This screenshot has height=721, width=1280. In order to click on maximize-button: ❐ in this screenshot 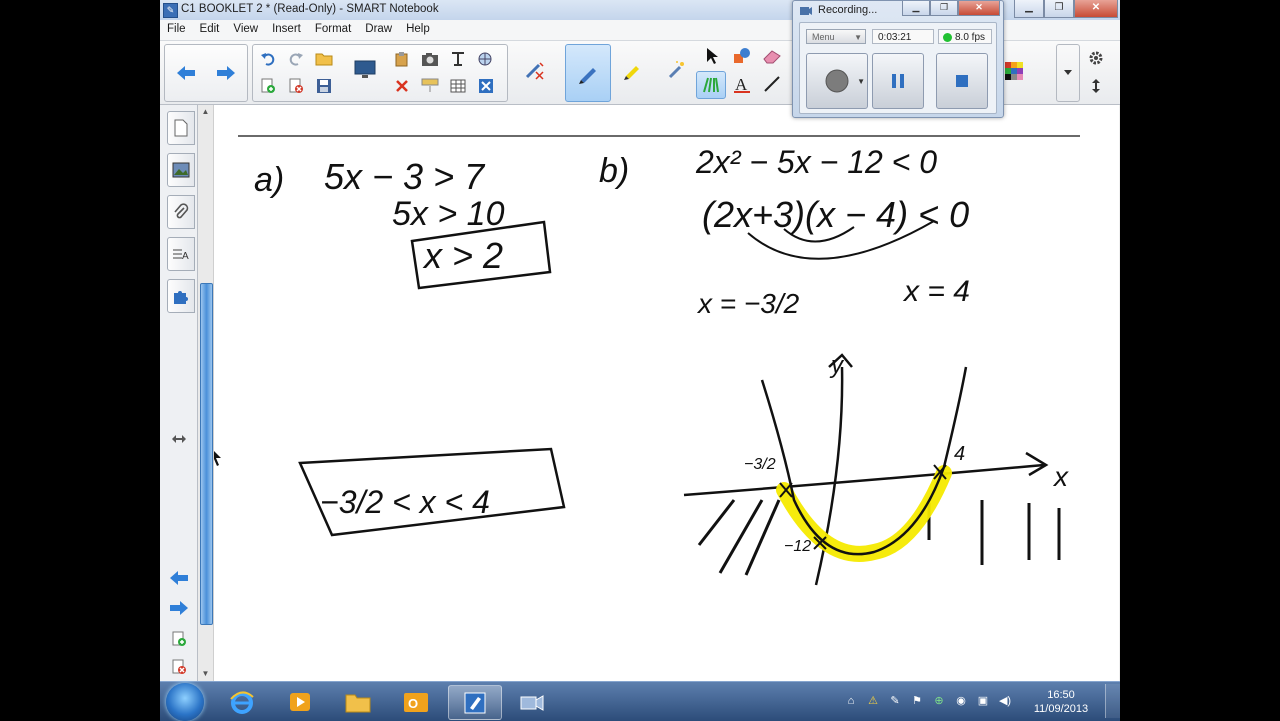, I will do `click(1059, 9)`.